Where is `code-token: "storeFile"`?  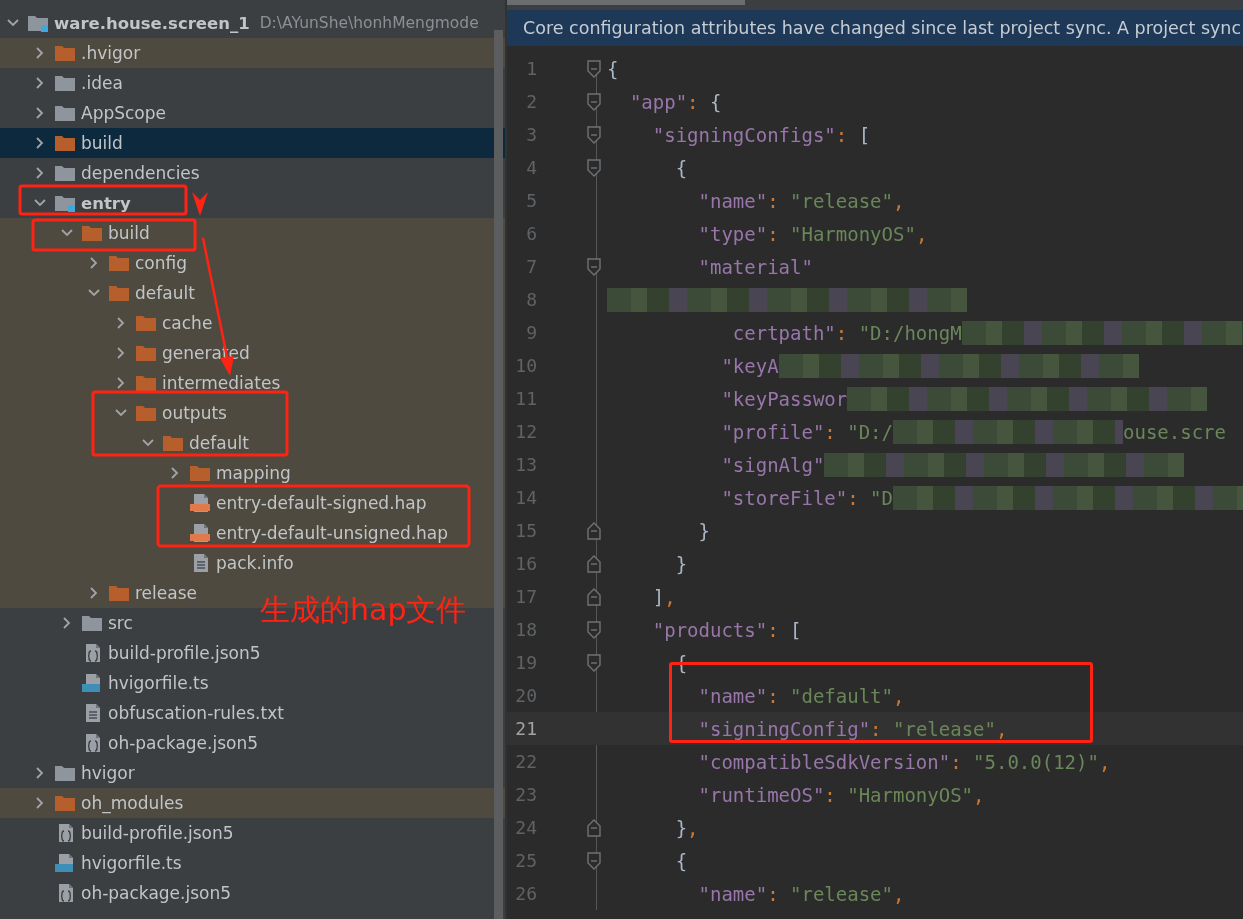 code-token: "storeFile" is located at coordinates (784, 497).